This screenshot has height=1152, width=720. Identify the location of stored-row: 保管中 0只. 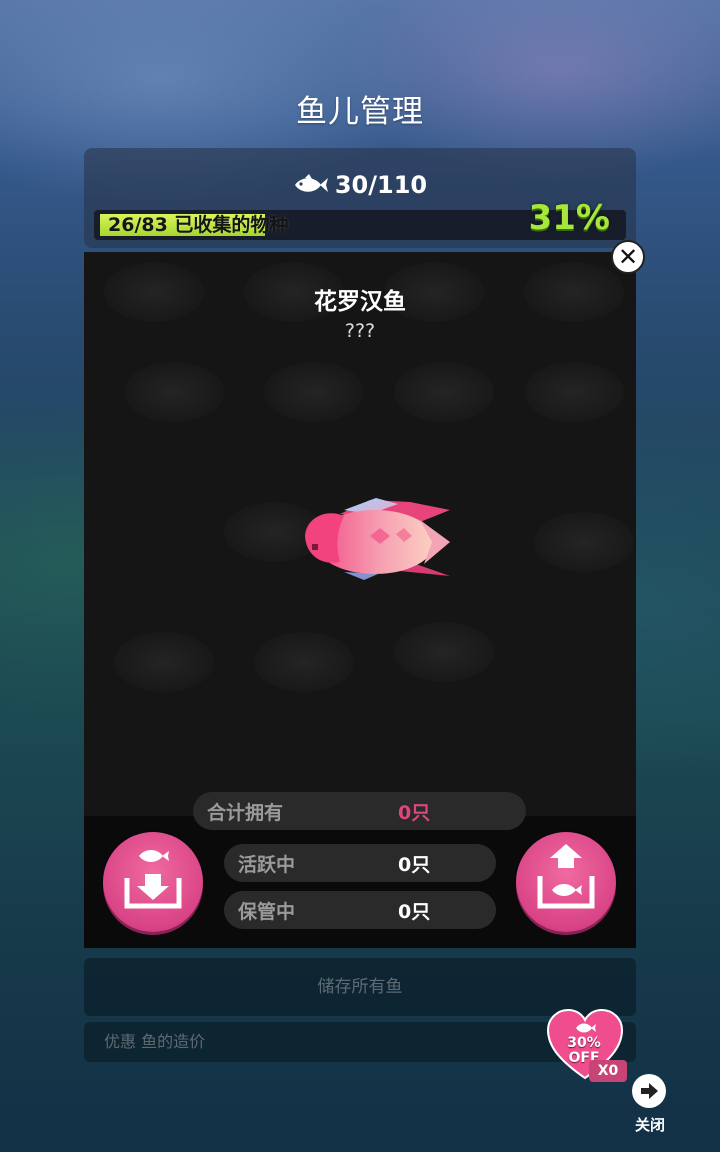
(360, 910).